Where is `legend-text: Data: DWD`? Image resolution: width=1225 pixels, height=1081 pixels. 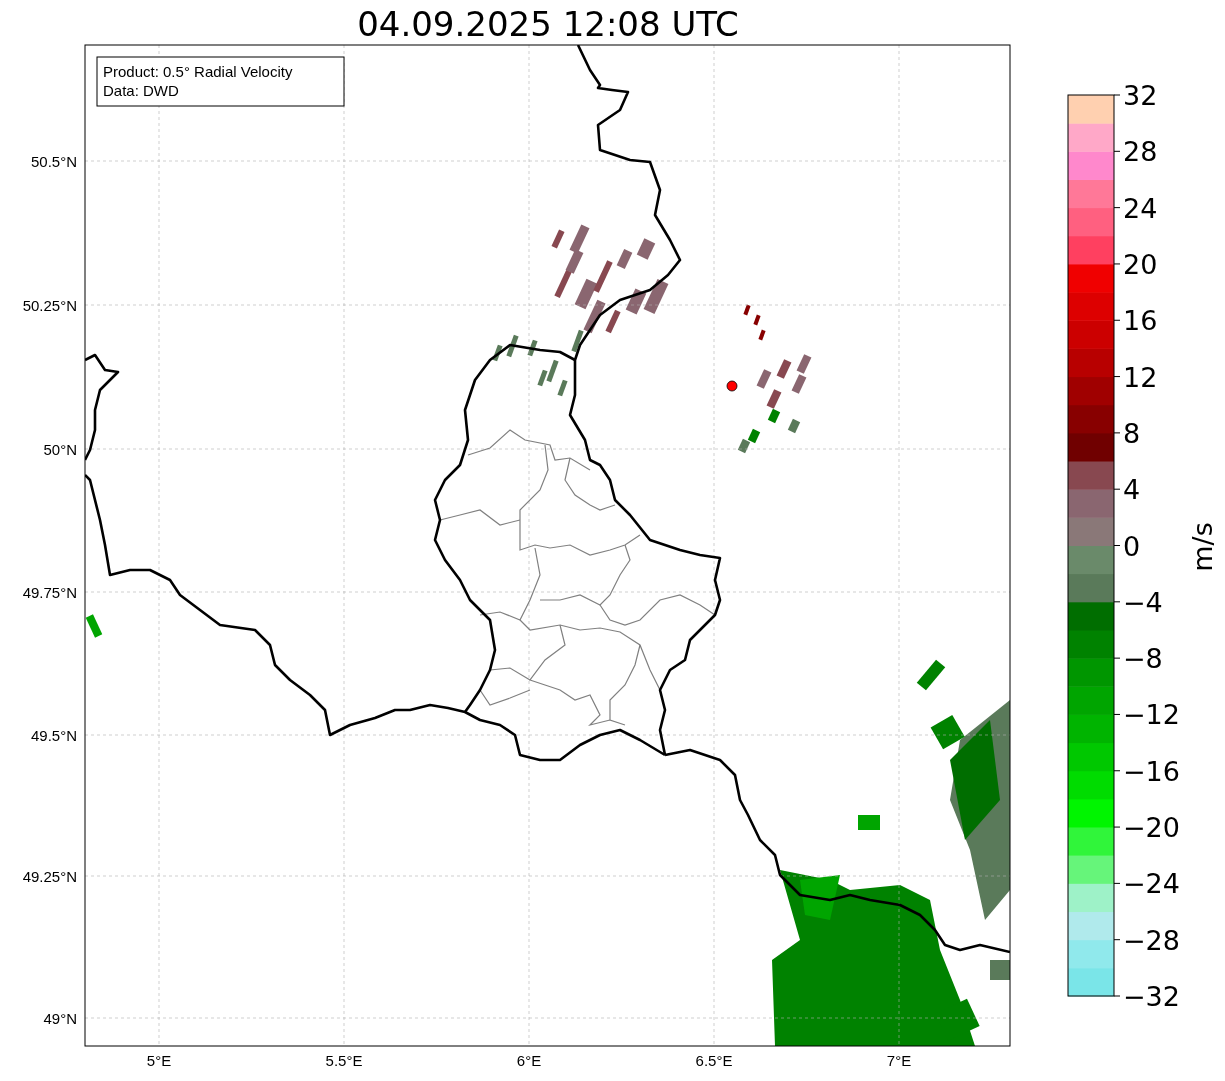 legend-text: Data: DWD is located at coordinates (141, 90).